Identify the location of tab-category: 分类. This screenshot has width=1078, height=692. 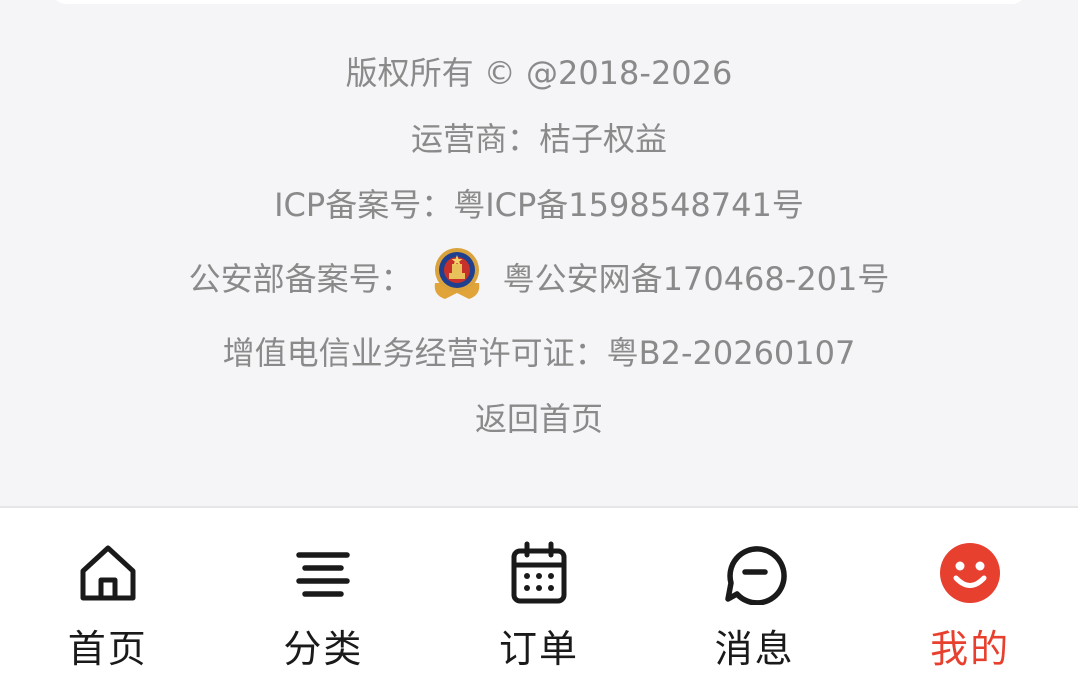
(324, 600).